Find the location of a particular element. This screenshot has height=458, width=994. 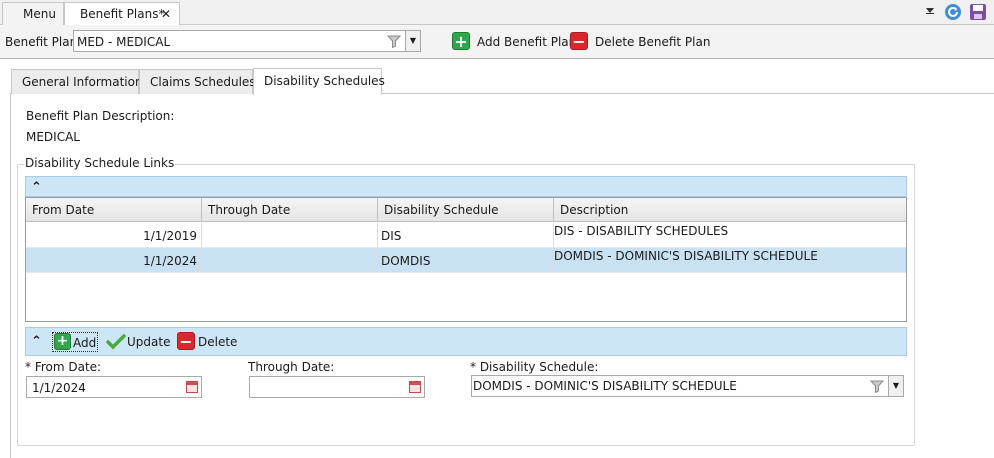

dropdown-bar-icon is located at coordinates (930, 13).